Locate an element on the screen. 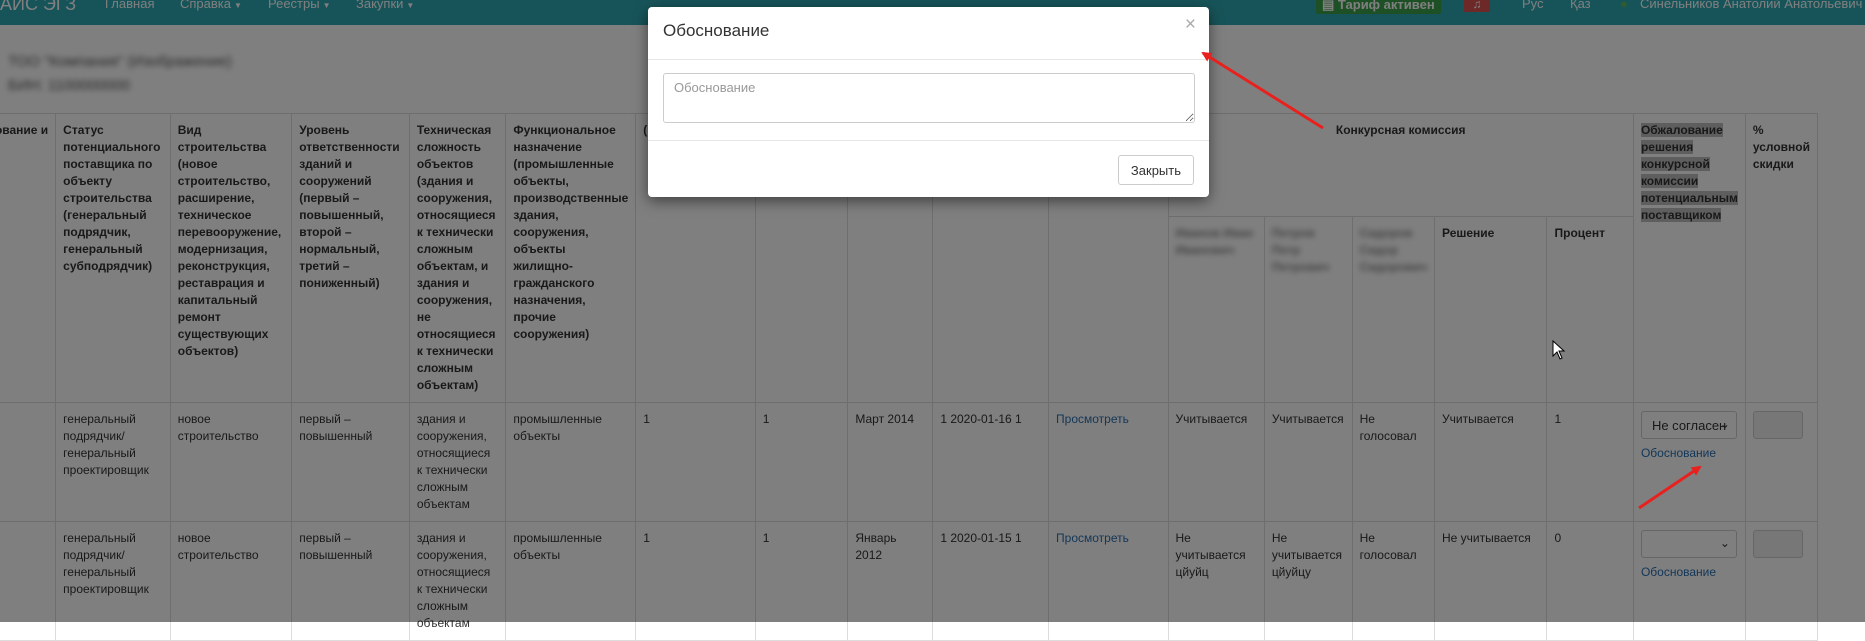 This screenshot has width=1865, height=641. arrow-to-close-icon is located at coordinates (1262, 90).